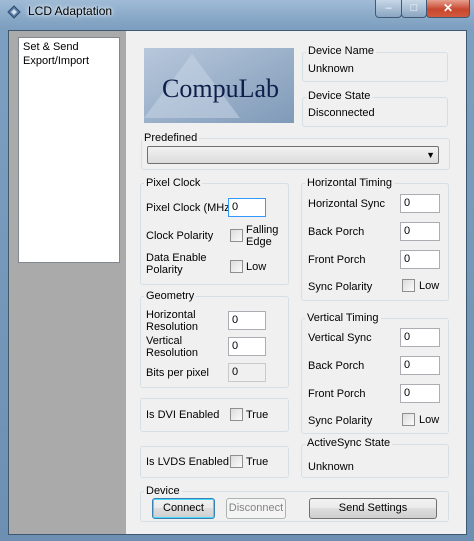 Image resolution: width=474 pixels, height=541 pixels. What do you see at coordinates (420, 365) in the screenshot?
I see `v-back-porch-input: 0` at bounding box center [420, 365].